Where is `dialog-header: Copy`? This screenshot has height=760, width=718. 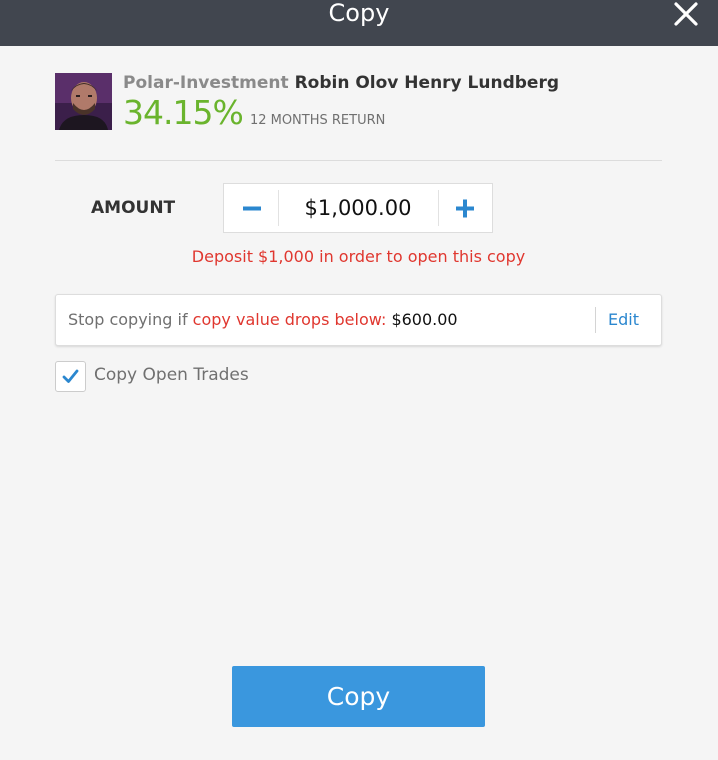 dialog-header: Copy is located at coordinates (359, 23).